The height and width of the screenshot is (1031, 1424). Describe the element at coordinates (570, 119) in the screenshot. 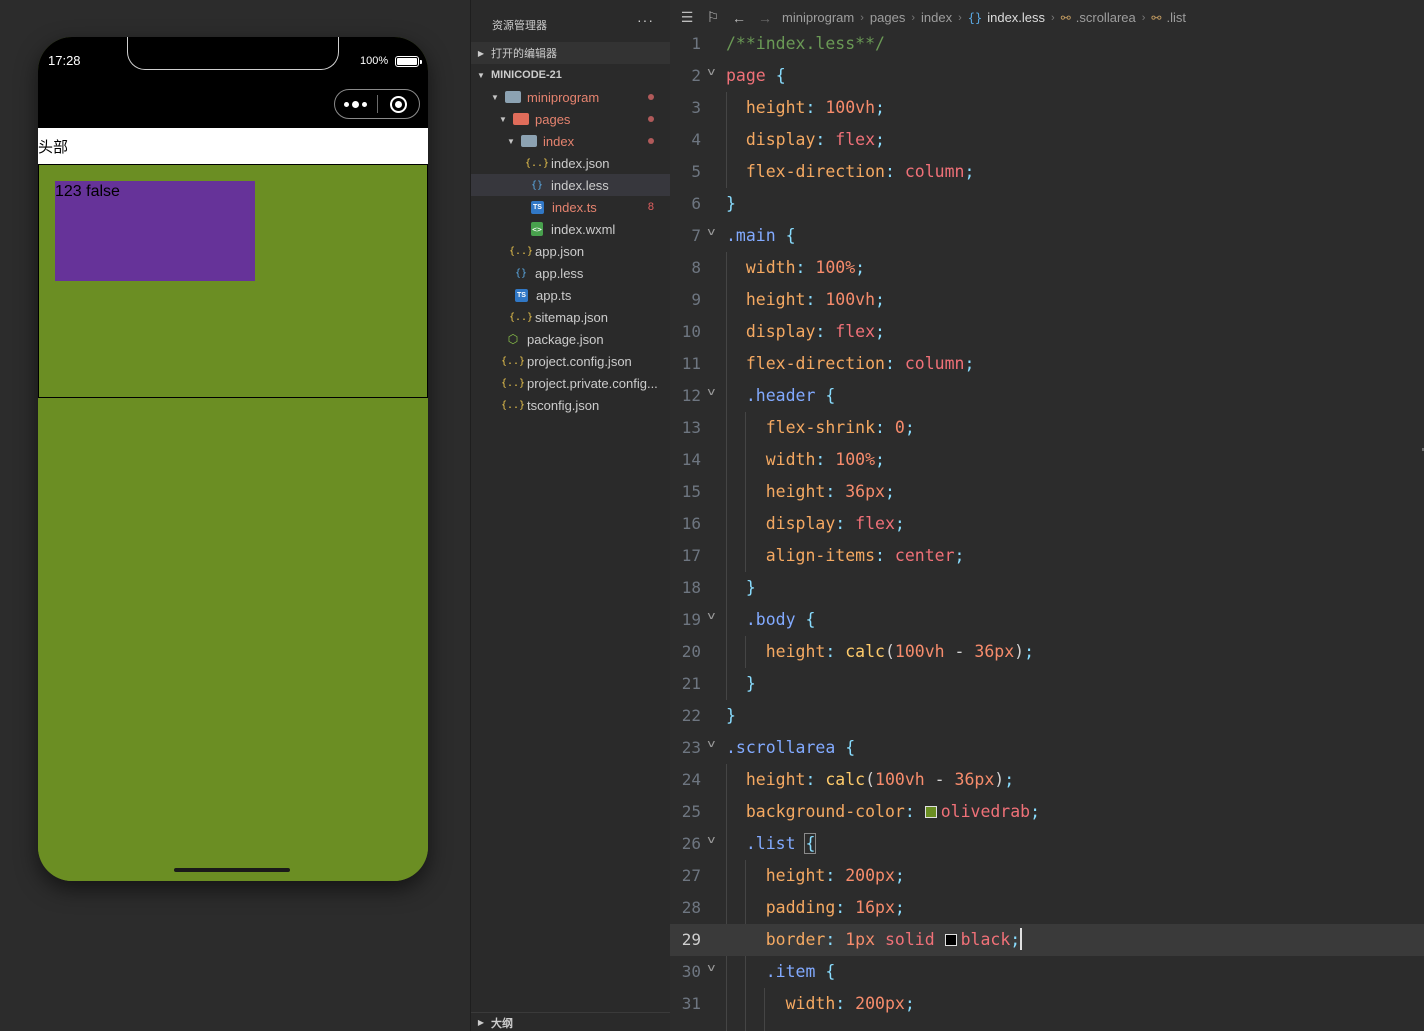

I see `tree-item-pages: ▼ pages` at that location.